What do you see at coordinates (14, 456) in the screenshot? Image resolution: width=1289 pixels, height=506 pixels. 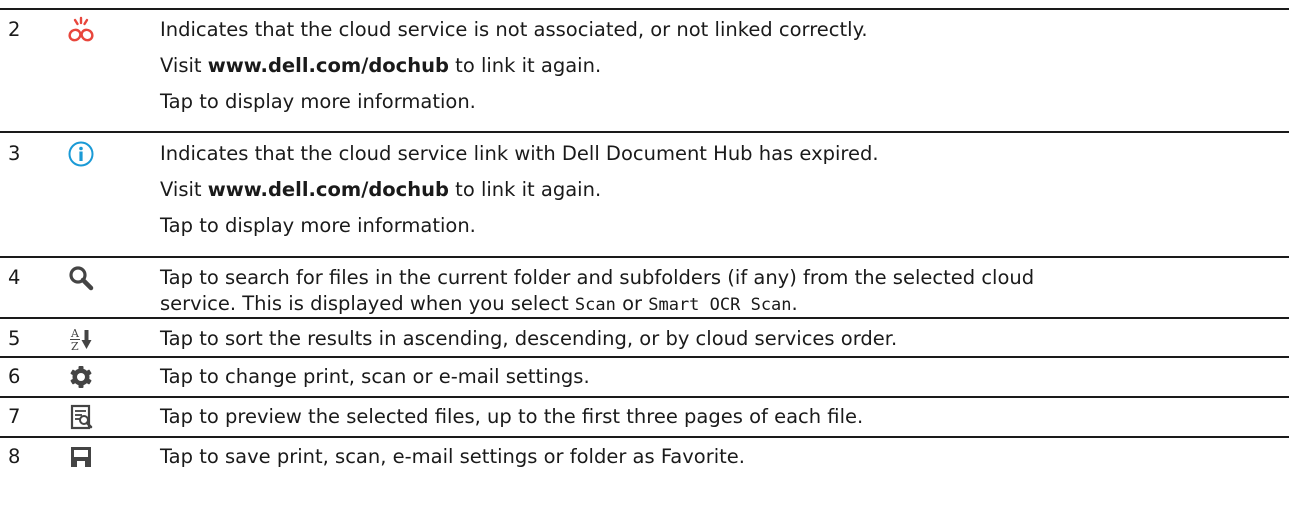 I see `row-number: 8` at bounding box center [14, 456].